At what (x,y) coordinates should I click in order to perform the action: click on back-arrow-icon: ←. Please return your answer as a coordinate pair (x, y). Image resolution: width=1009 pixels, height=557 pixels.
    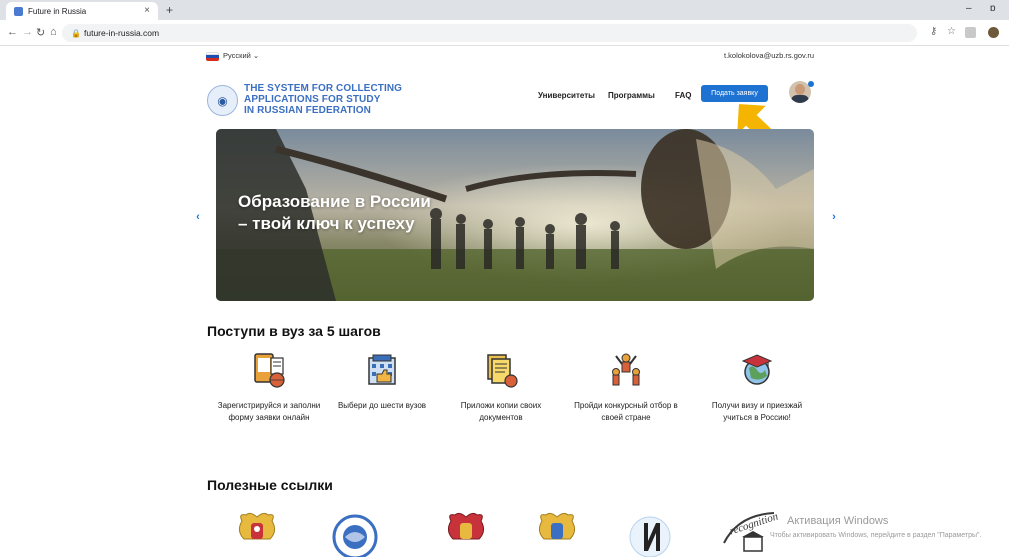
    Looking at the image, I should click on (12, 32).